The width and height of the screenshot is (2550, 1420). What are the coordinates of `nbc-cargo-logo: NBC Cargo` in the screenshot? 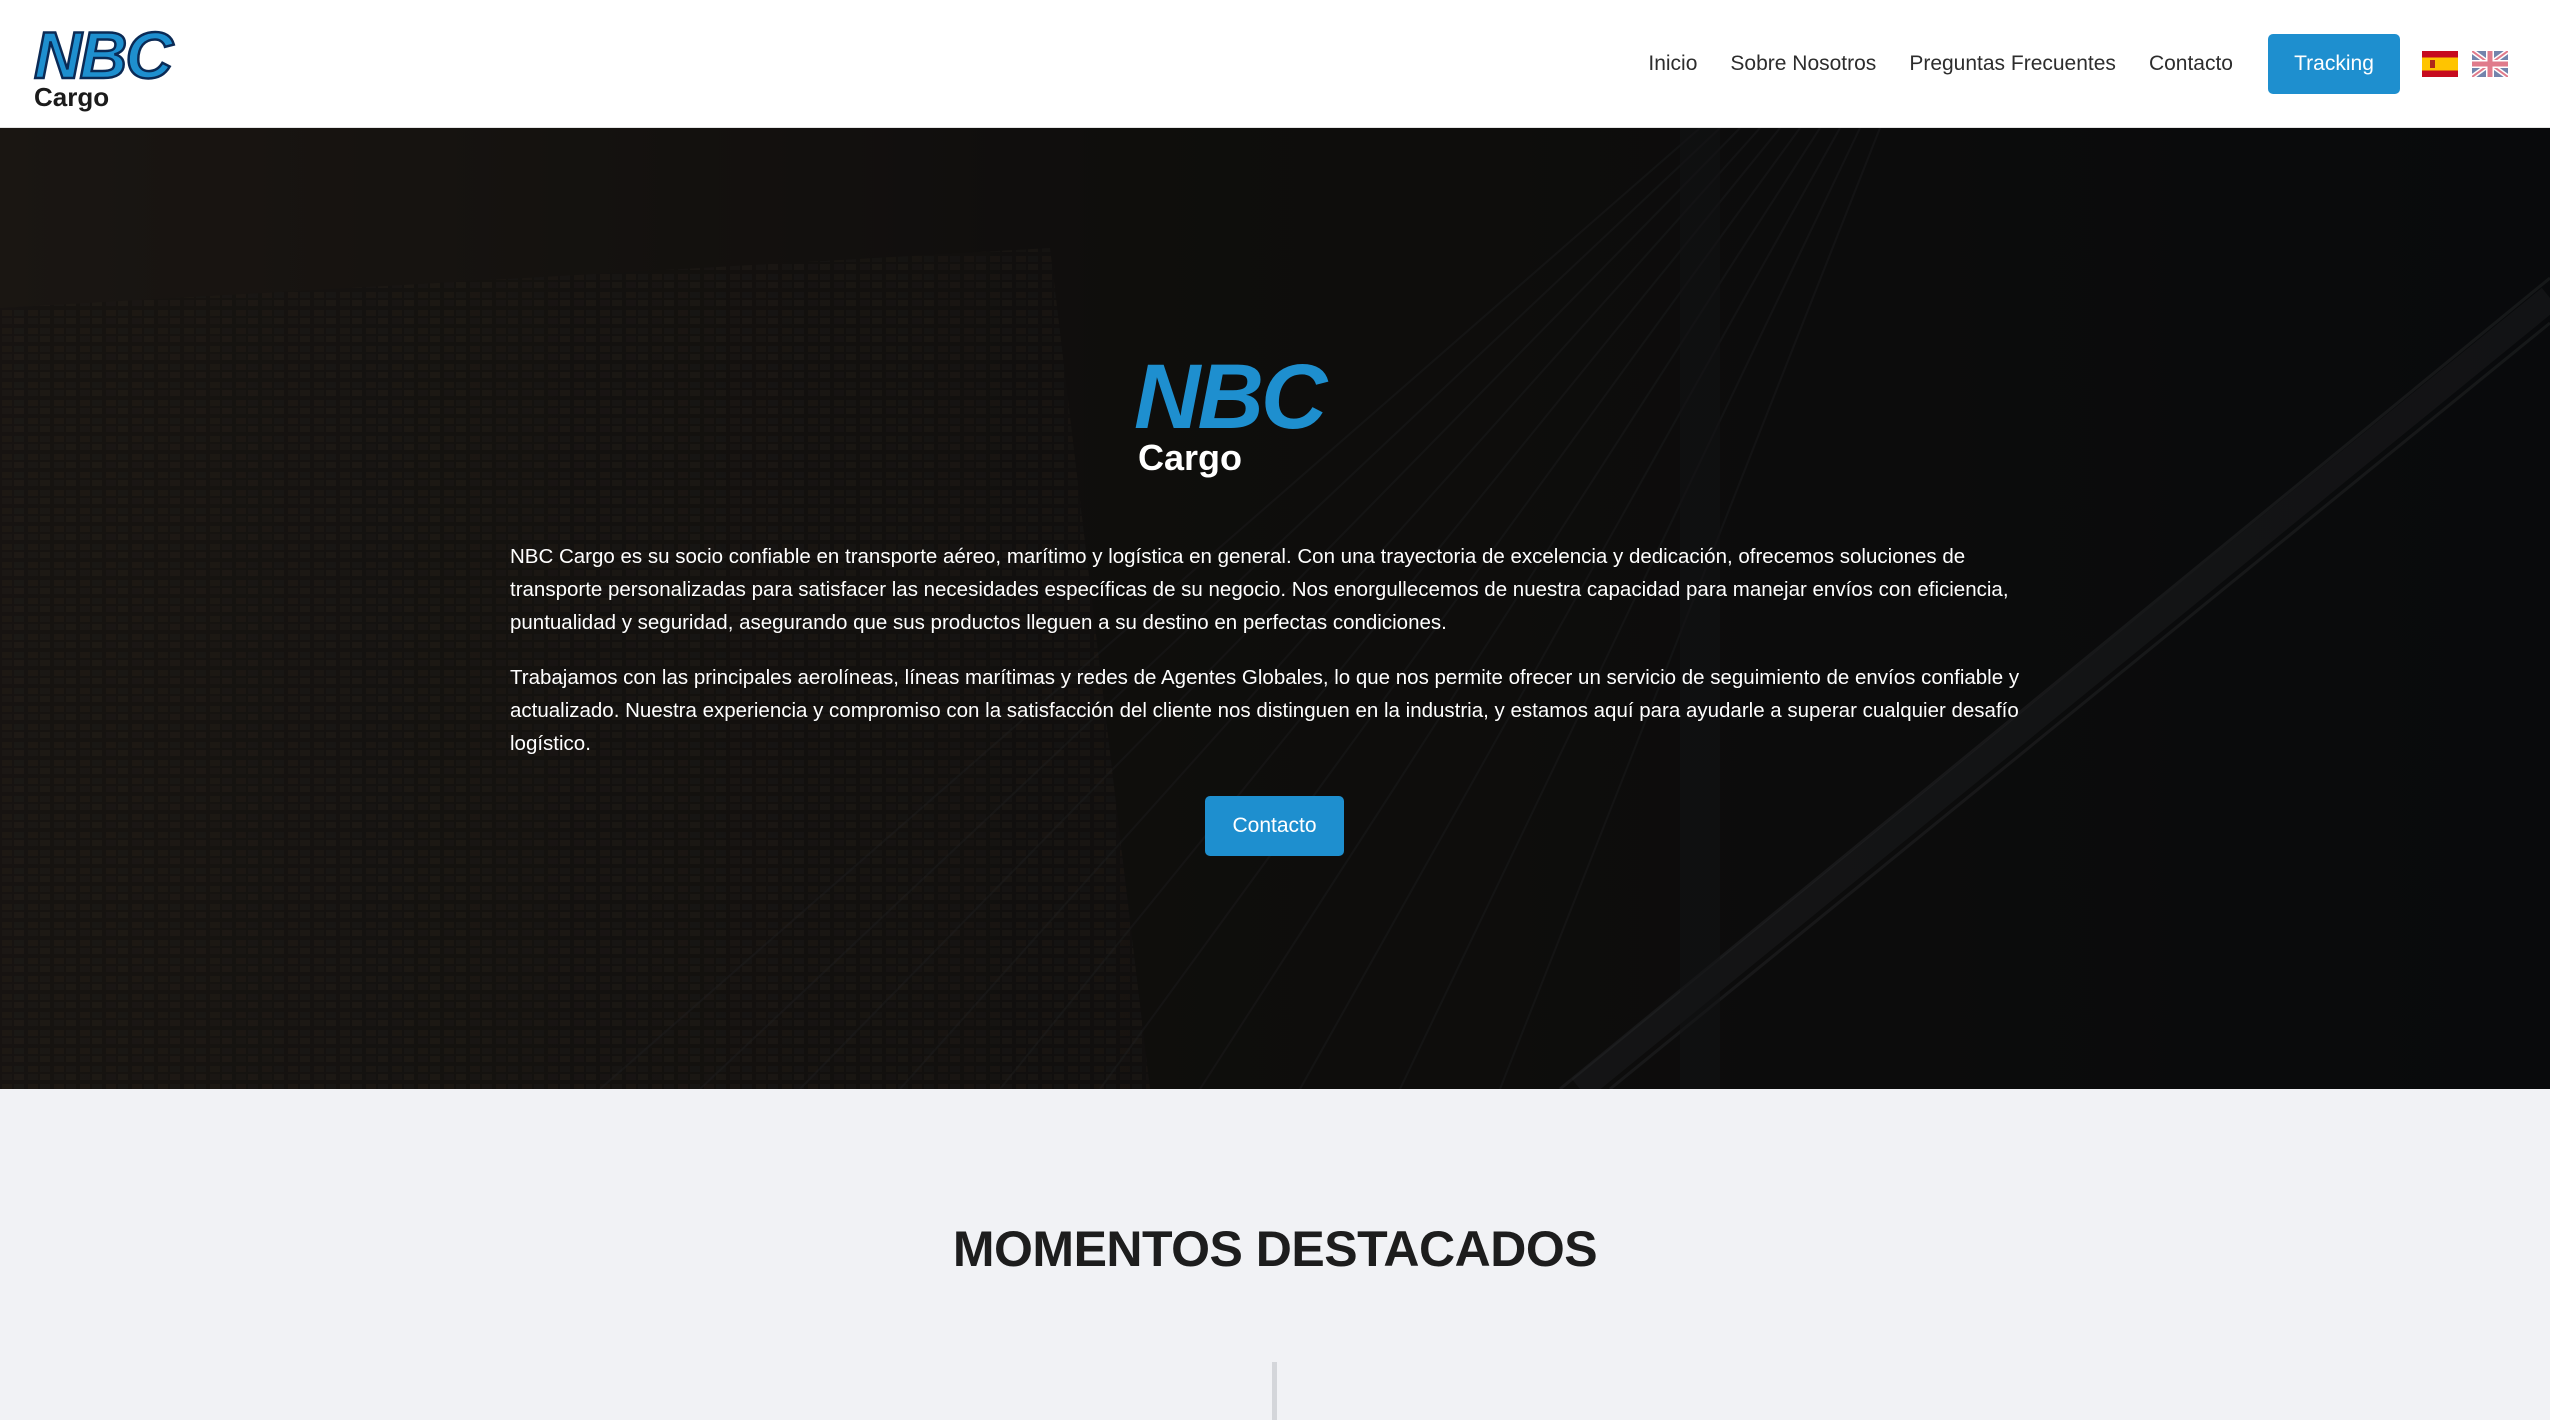 It's located at (137, 65).